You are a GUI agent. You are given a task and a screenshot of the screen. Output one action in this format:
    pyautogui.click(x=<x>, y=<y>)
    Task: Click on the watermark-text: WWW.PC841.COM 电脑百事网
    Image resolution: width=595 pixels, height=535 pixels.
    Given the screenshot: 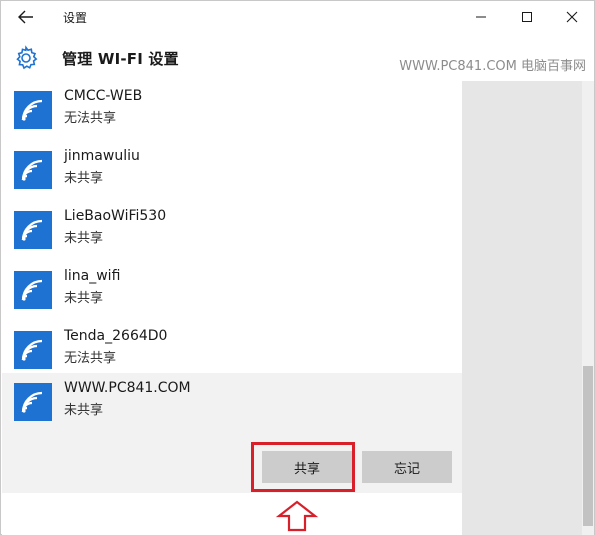 What is the action you would take?
    pyautogui.click(x=492, y=66)
    